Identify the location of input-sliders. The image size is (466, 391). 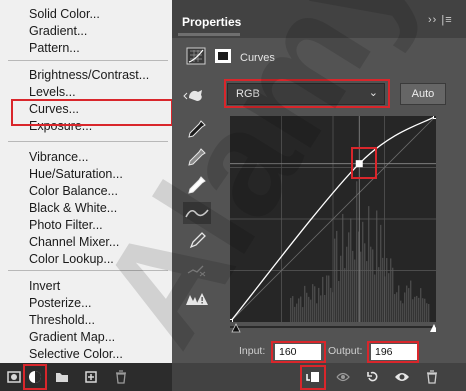
(333, 328).